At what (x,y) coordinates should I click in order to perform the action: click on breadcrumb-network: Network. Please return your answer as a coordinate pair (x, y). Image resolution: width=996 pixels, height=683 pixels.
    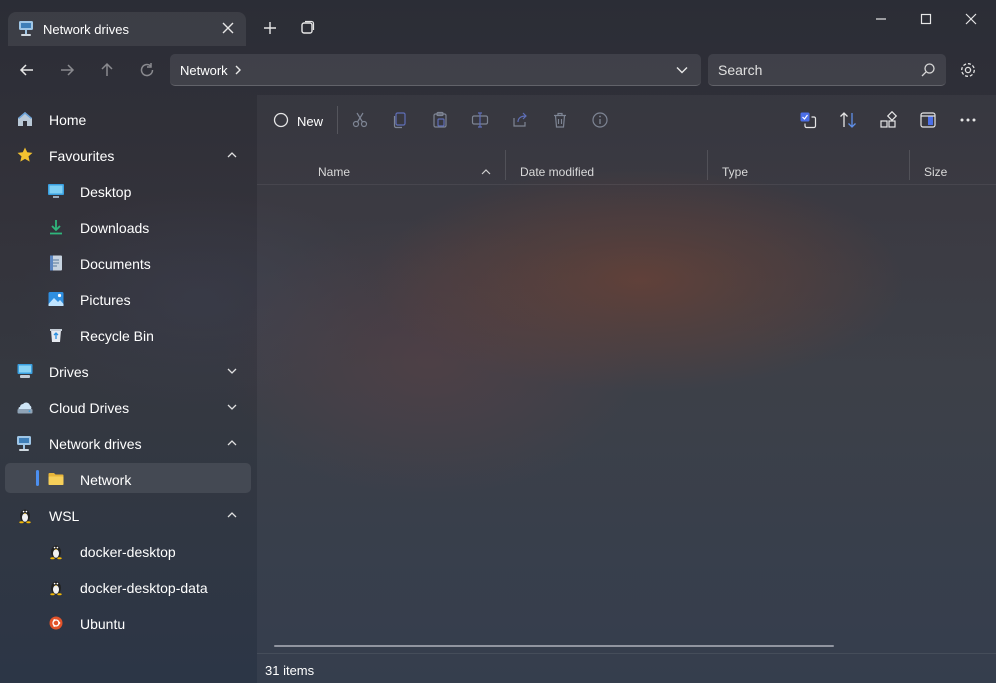
    Looking at the image, I should click on (204, 70).